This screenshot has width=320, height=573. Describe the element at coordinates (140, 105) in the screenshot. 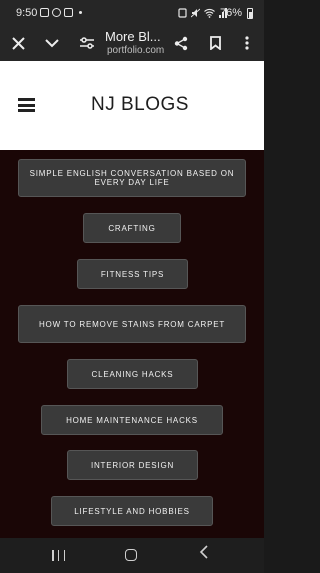

I see `site-title: NJ BLOGS` at that location.